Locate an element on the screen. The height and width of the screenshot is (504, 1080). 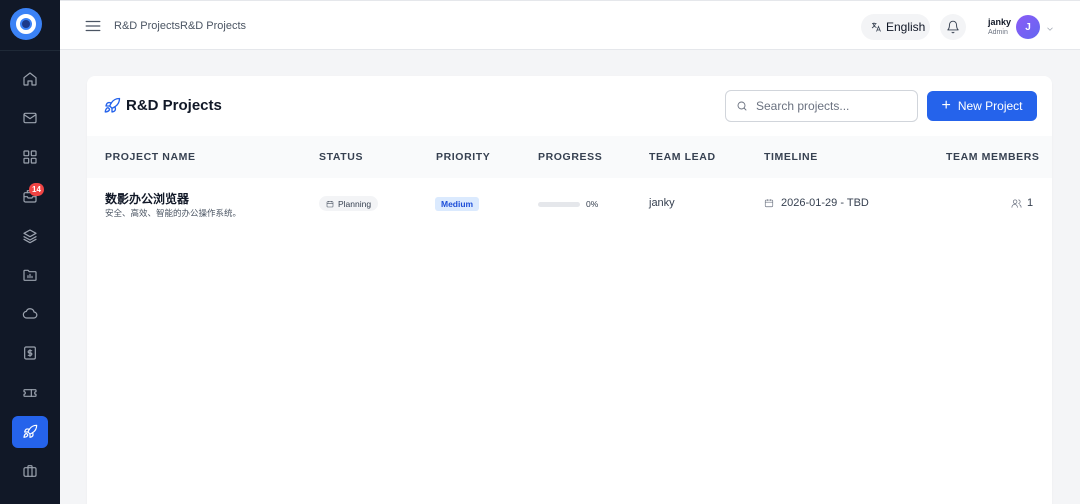
status-badge: Planning is located at coordinates (349, 203).